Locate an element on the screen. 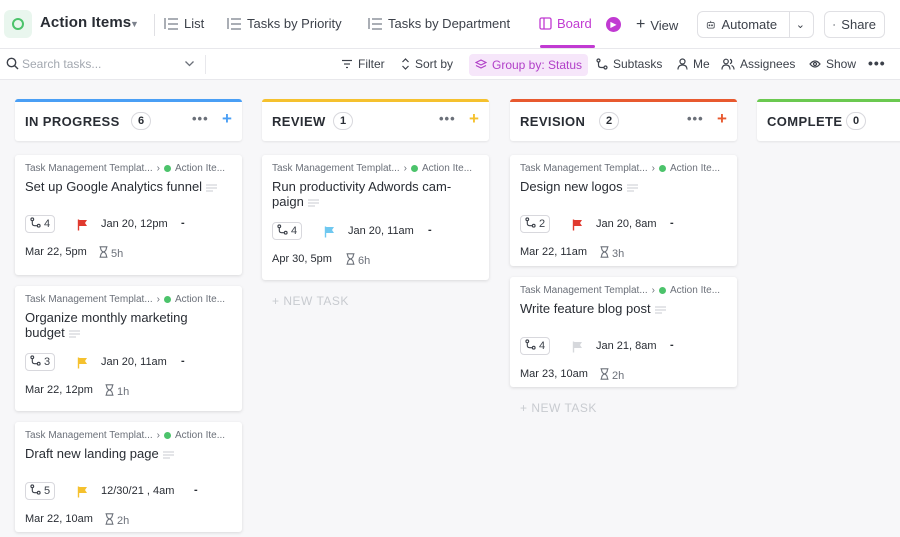 The height and width of the screenshot is (537, 900). due-date: Mar 22, 5pm is located at coordinates (56, 252).